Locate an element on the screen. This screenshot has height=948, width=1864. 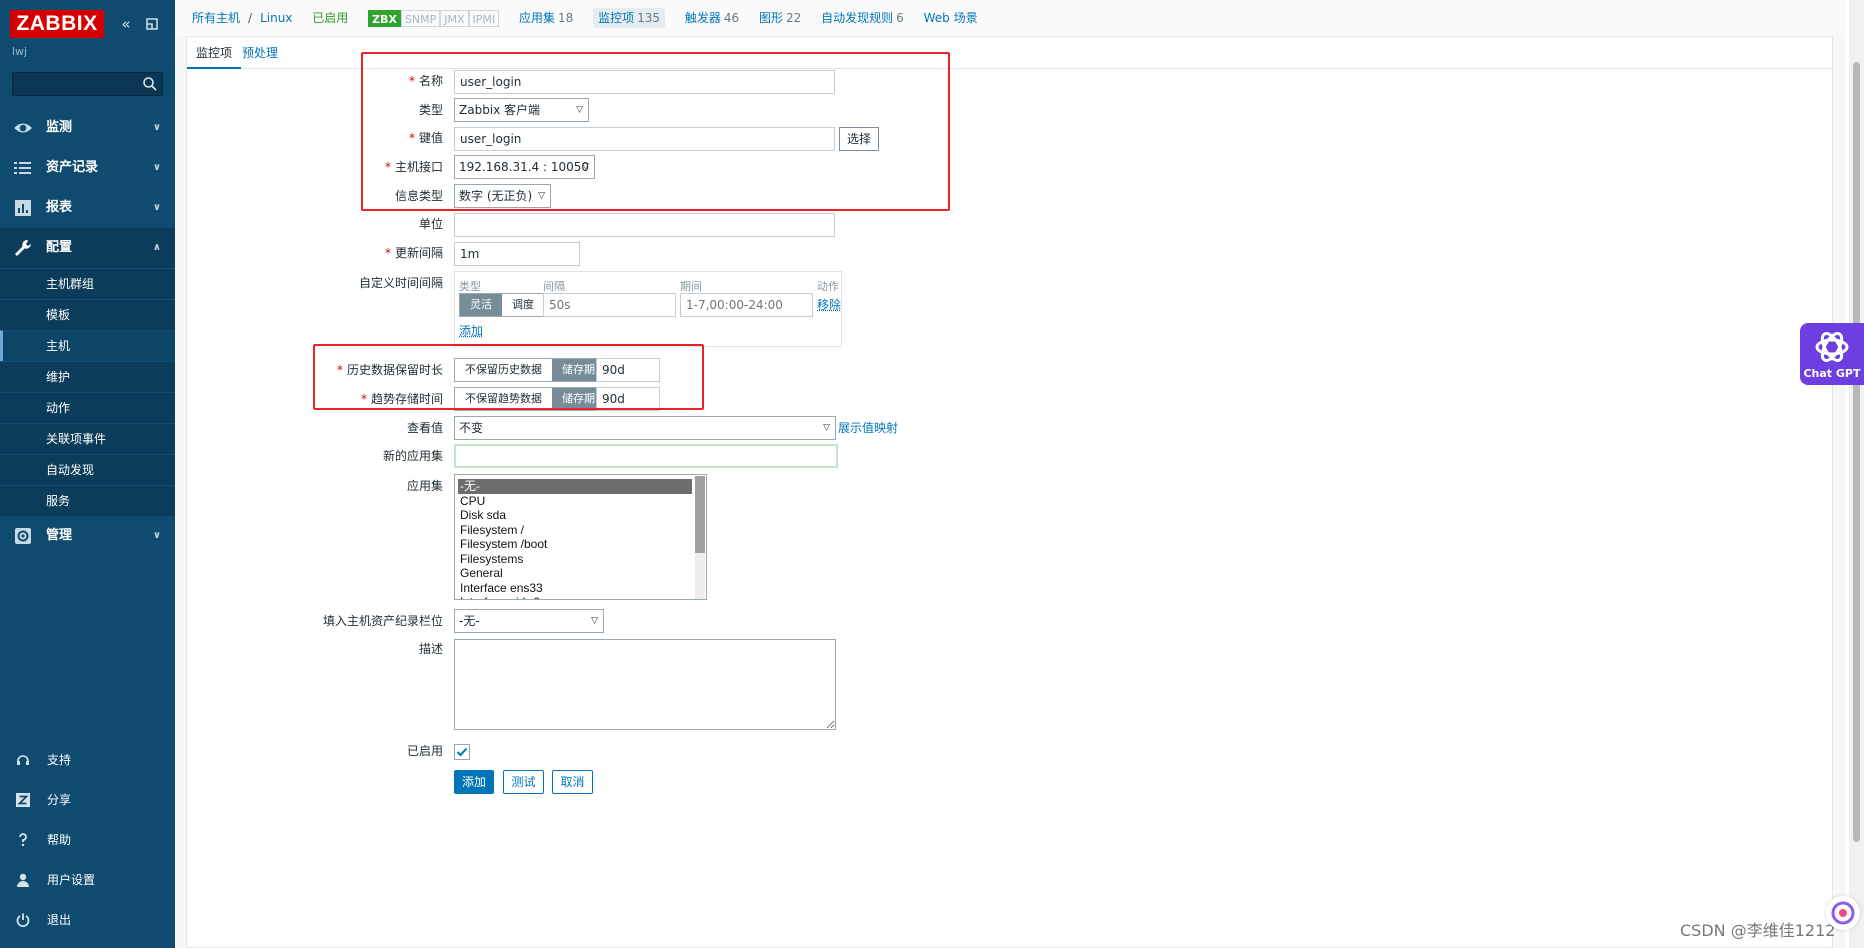
collapse-sidebar-icon: « is located at coordinates (126, 24).